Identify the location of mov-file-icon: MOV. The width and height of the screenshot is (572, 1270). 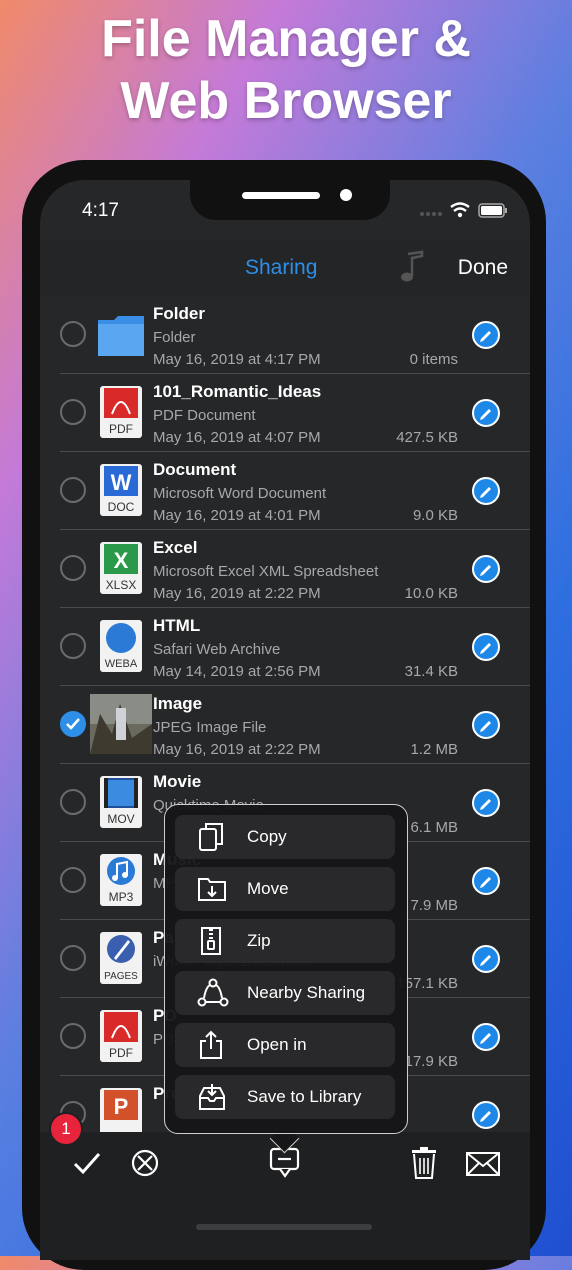
(121, 802).